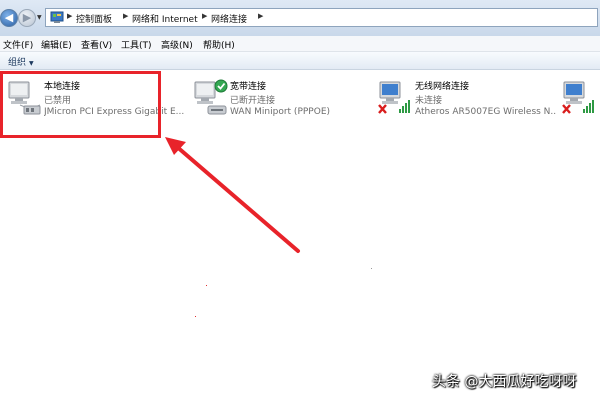 This screenshot has width=600, height=400. Describe the element at coordinates (504, 382) in the screenshot. I see `watermark: 头条 @大西瓜好吃呀呀` at that location.